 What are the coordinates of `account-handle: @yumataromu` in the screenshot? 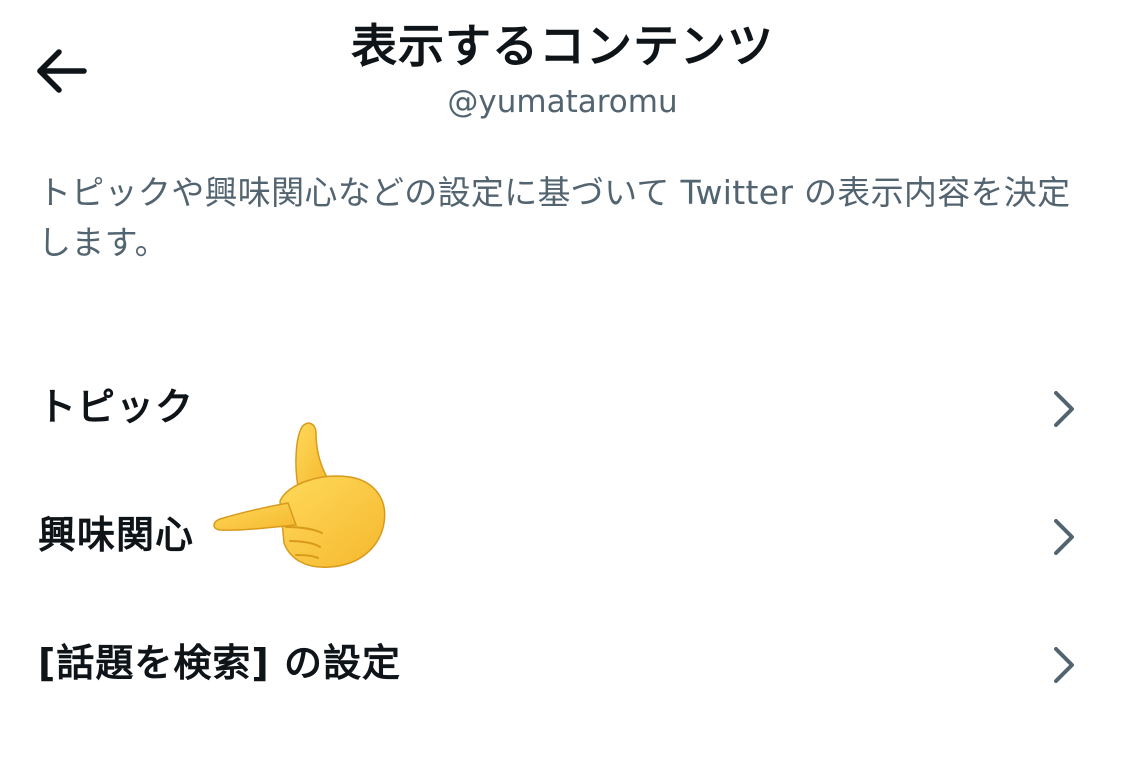 It's located at (562, 102).